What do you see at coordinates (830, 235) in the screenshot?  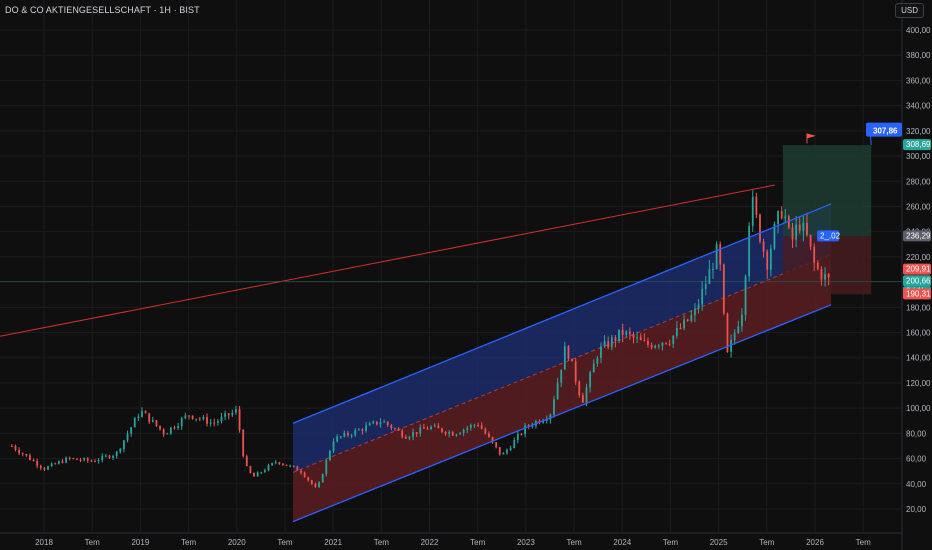 I see `mid-level-tag: 2_.02` at bounding box center [830, 235].